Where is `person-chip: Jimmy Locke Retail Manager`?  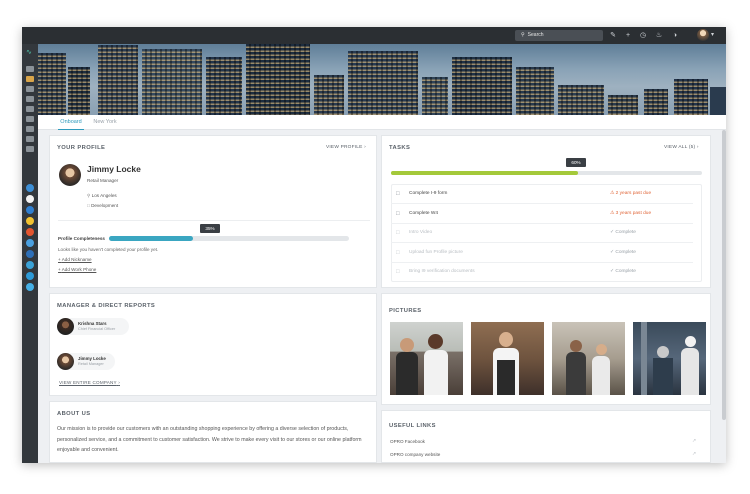
person-chip: Jimmy Locke Retail Manager is located at coordinates (86, 361).